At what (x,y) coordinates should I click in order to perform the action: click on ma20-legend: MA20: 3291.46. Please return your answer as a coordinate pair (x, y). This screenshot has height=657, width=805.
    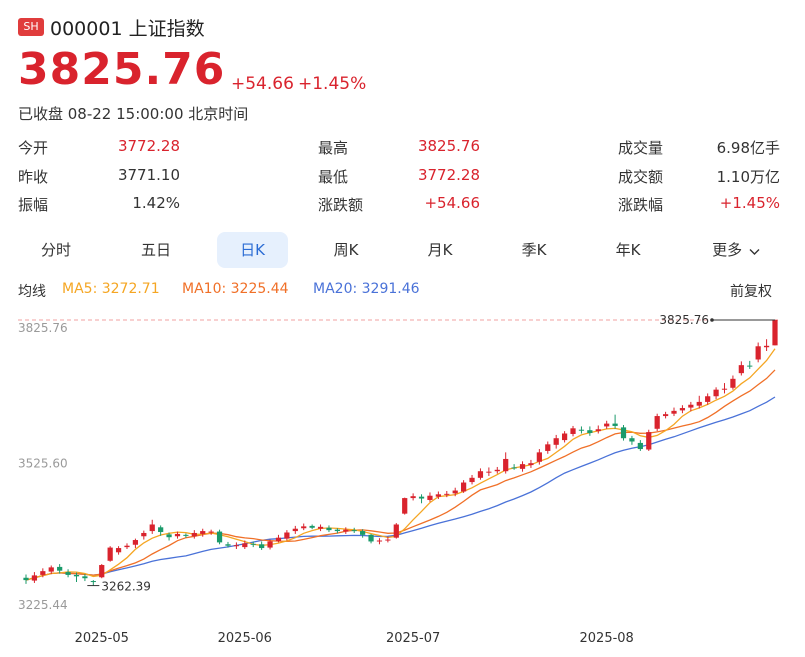
    Looking at the image, I should click on (366, 289).